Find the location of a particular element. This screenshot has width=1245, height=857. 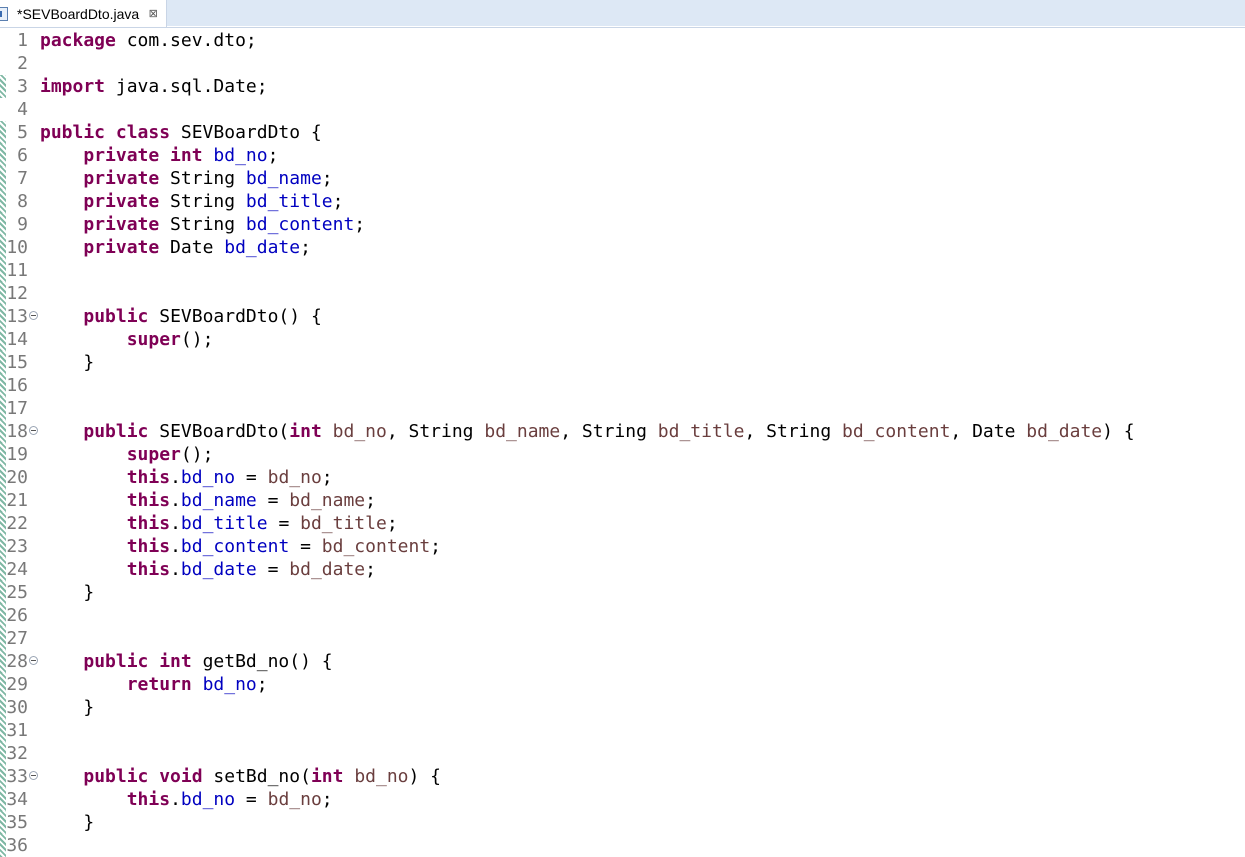

code-line: 23 this.bd_content = bd_content; is located at coordinates (622, 546).